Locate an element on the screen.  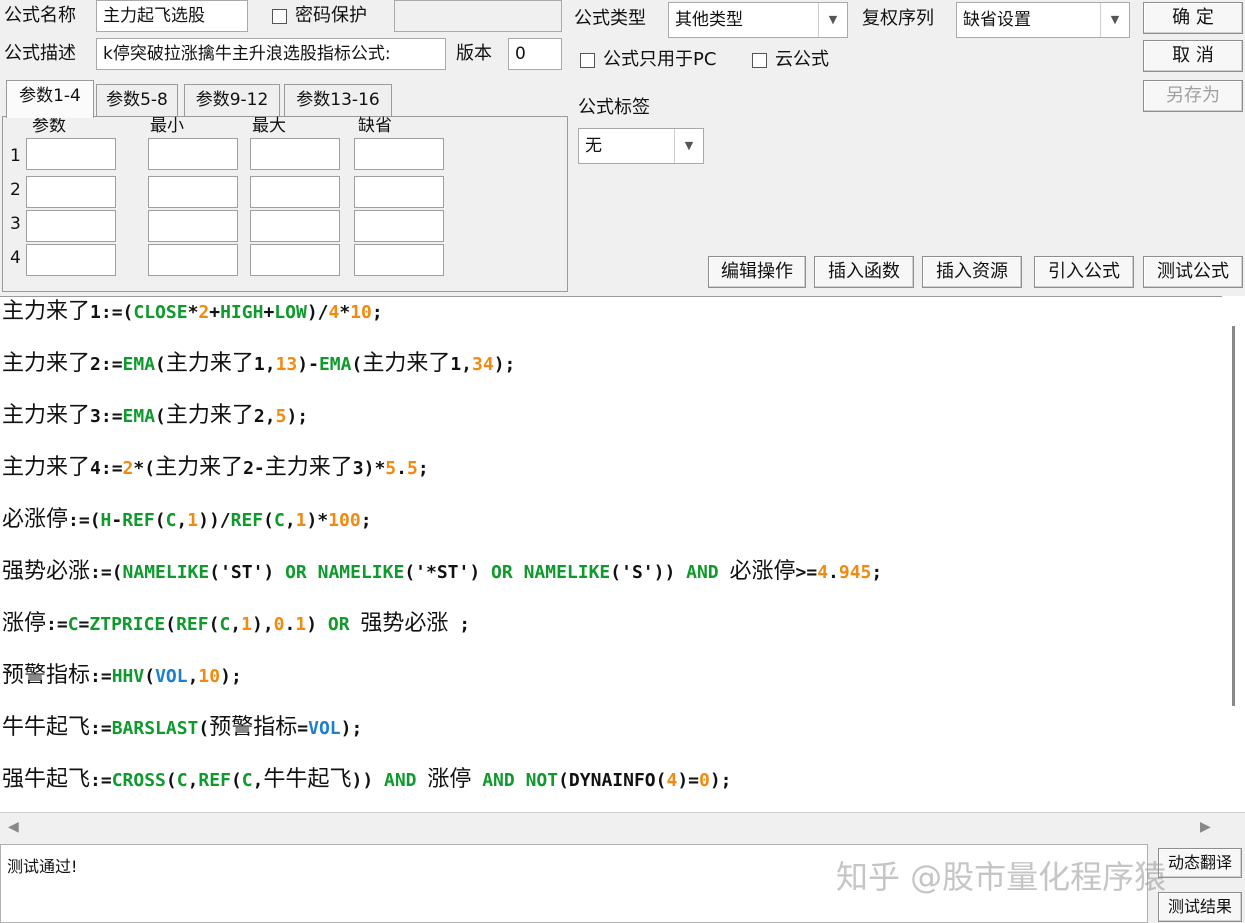
col-header-min: 最小 is located at coordinates (167, 126).